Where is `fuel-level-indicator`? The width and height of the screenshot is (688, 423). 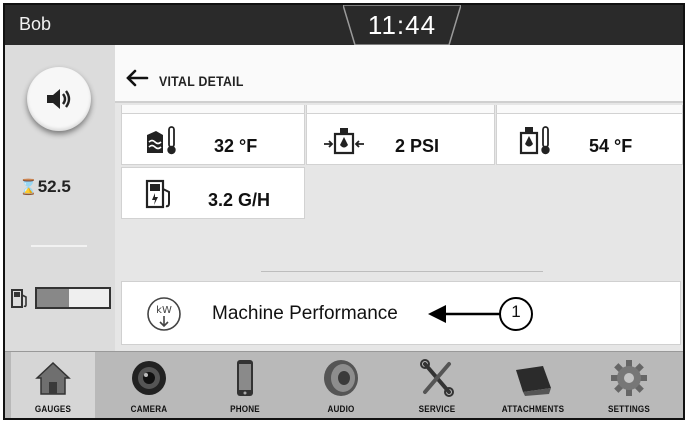
fuel-level-indicator is located at coordinates (63, 298).